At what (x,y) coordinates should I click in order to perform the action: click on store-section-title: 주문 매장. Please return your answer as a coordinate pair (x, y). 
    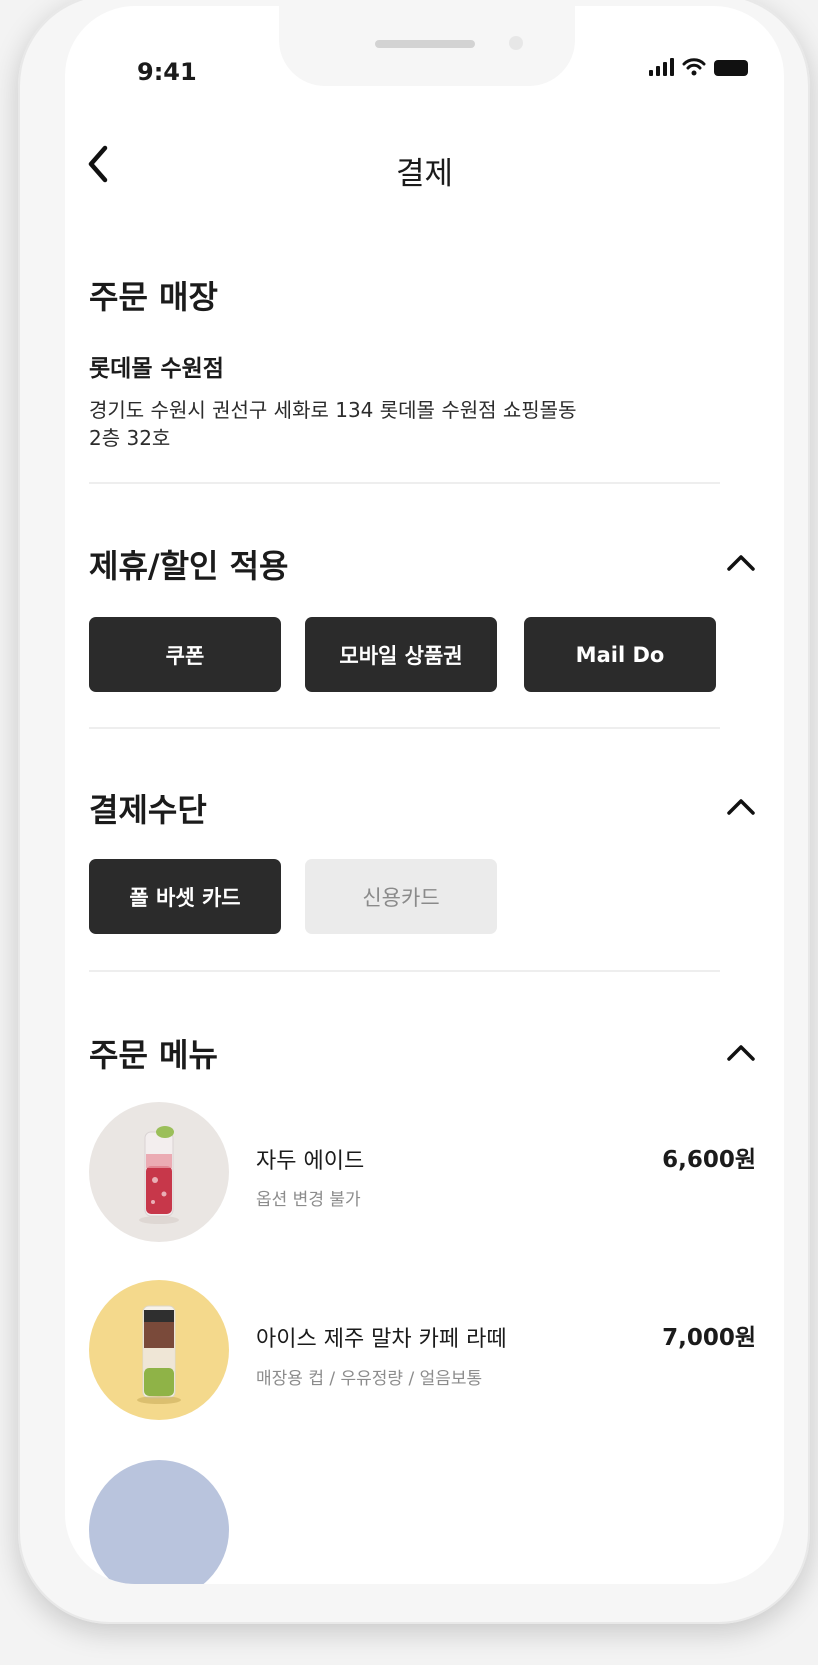
    Looking at the image, I should click on (153, 297).